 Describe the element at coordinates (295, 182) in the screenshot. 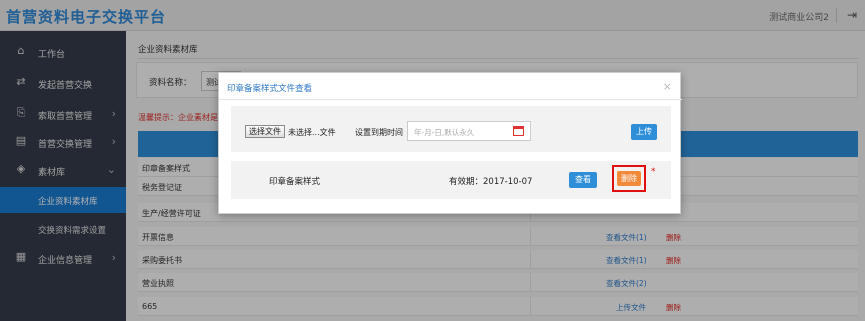

I see `file-name: 印章备案样式` at that location.